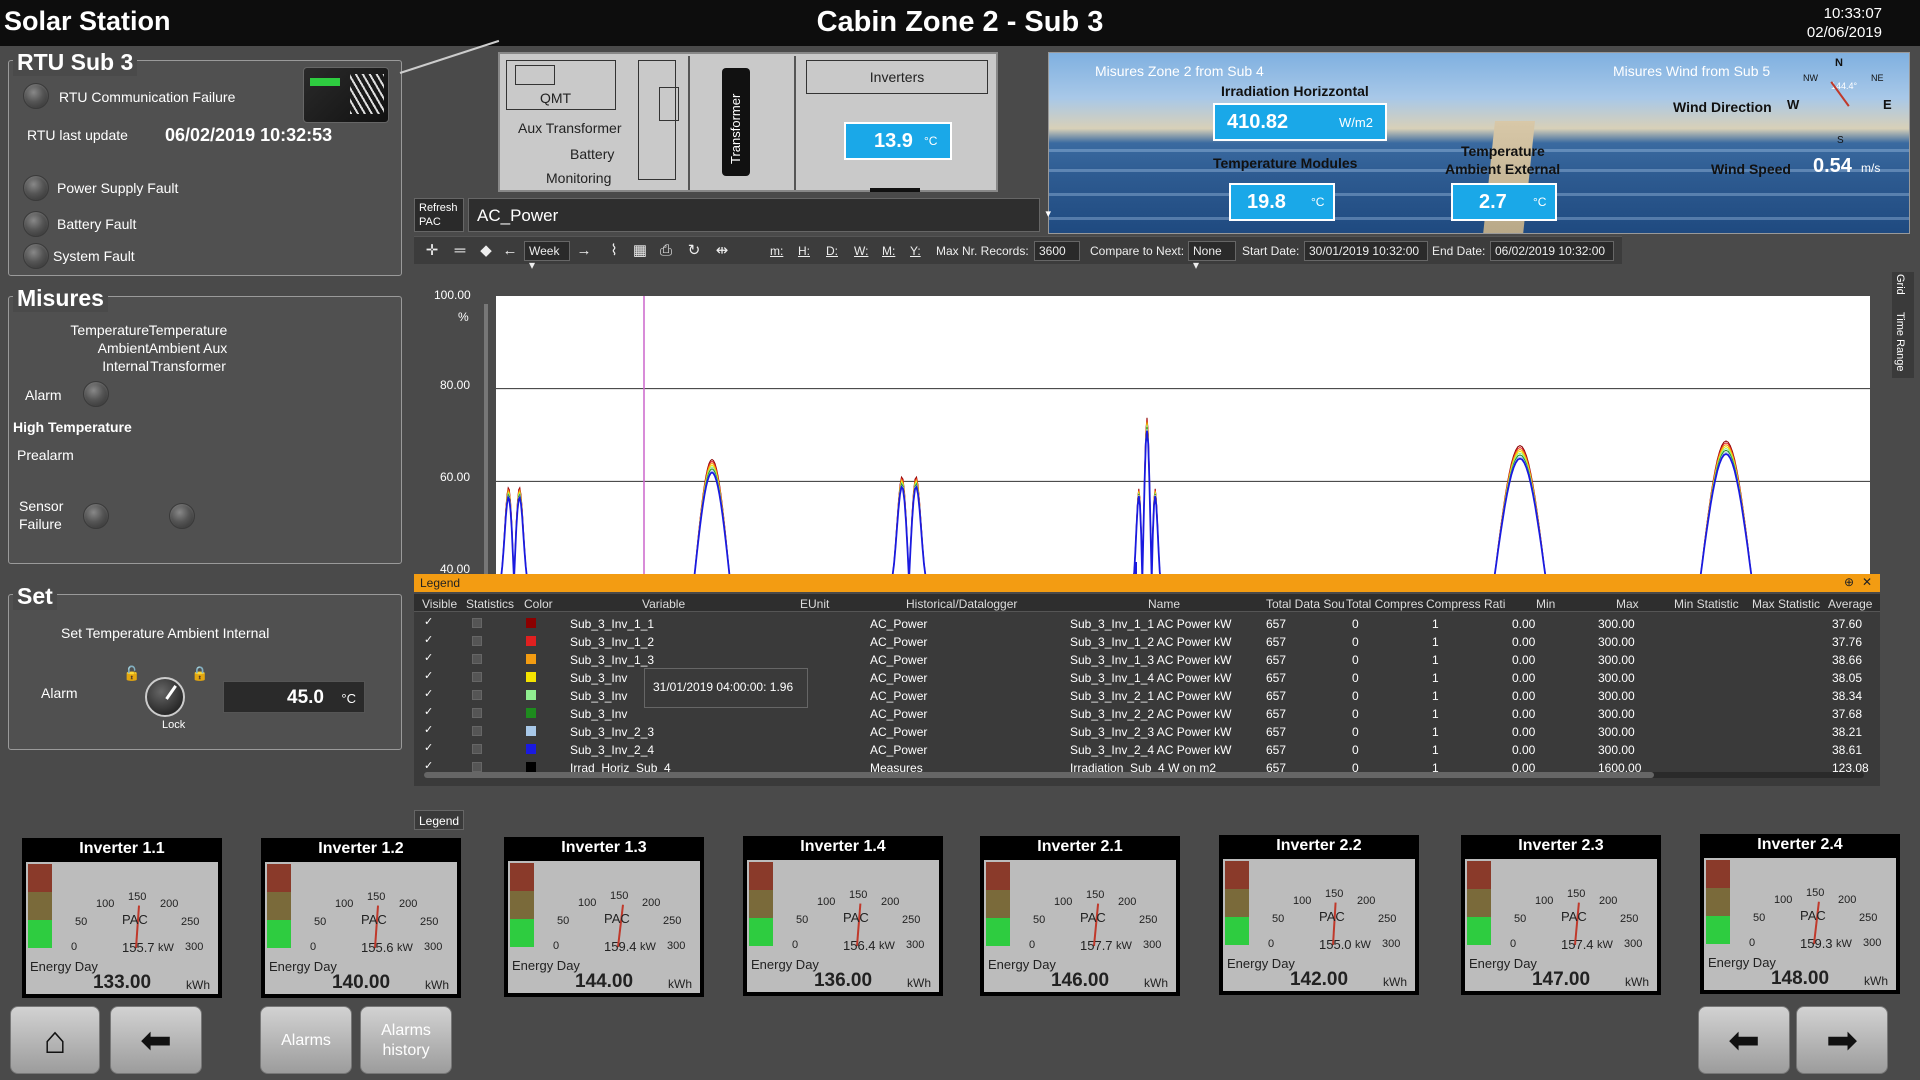  What do you see at coordinates (1271, 251) in the screenshot?
I see `start-date-label: Start Date:` at bounding box center [1271, 251].